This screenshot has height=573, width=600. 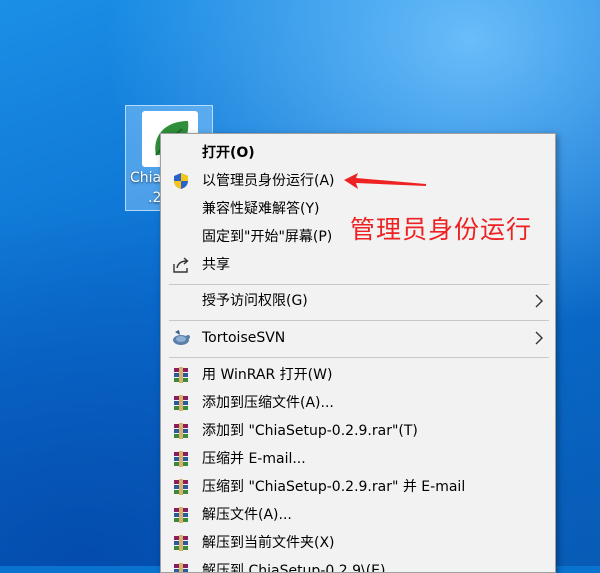 What do you see at coordinates (261, 209) in the screenshot?
I see `menu-item-label: 兼容性疑难解答(Y)` at bounding box center [261, 209].